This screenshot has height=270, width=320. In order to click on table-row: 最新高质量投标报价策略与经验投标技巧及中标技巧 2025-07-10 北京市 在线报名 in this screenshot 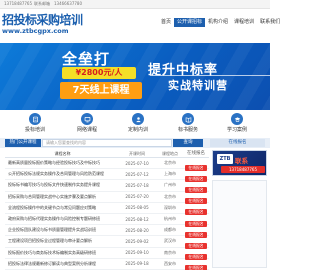, I will do `click(107, 164)`.